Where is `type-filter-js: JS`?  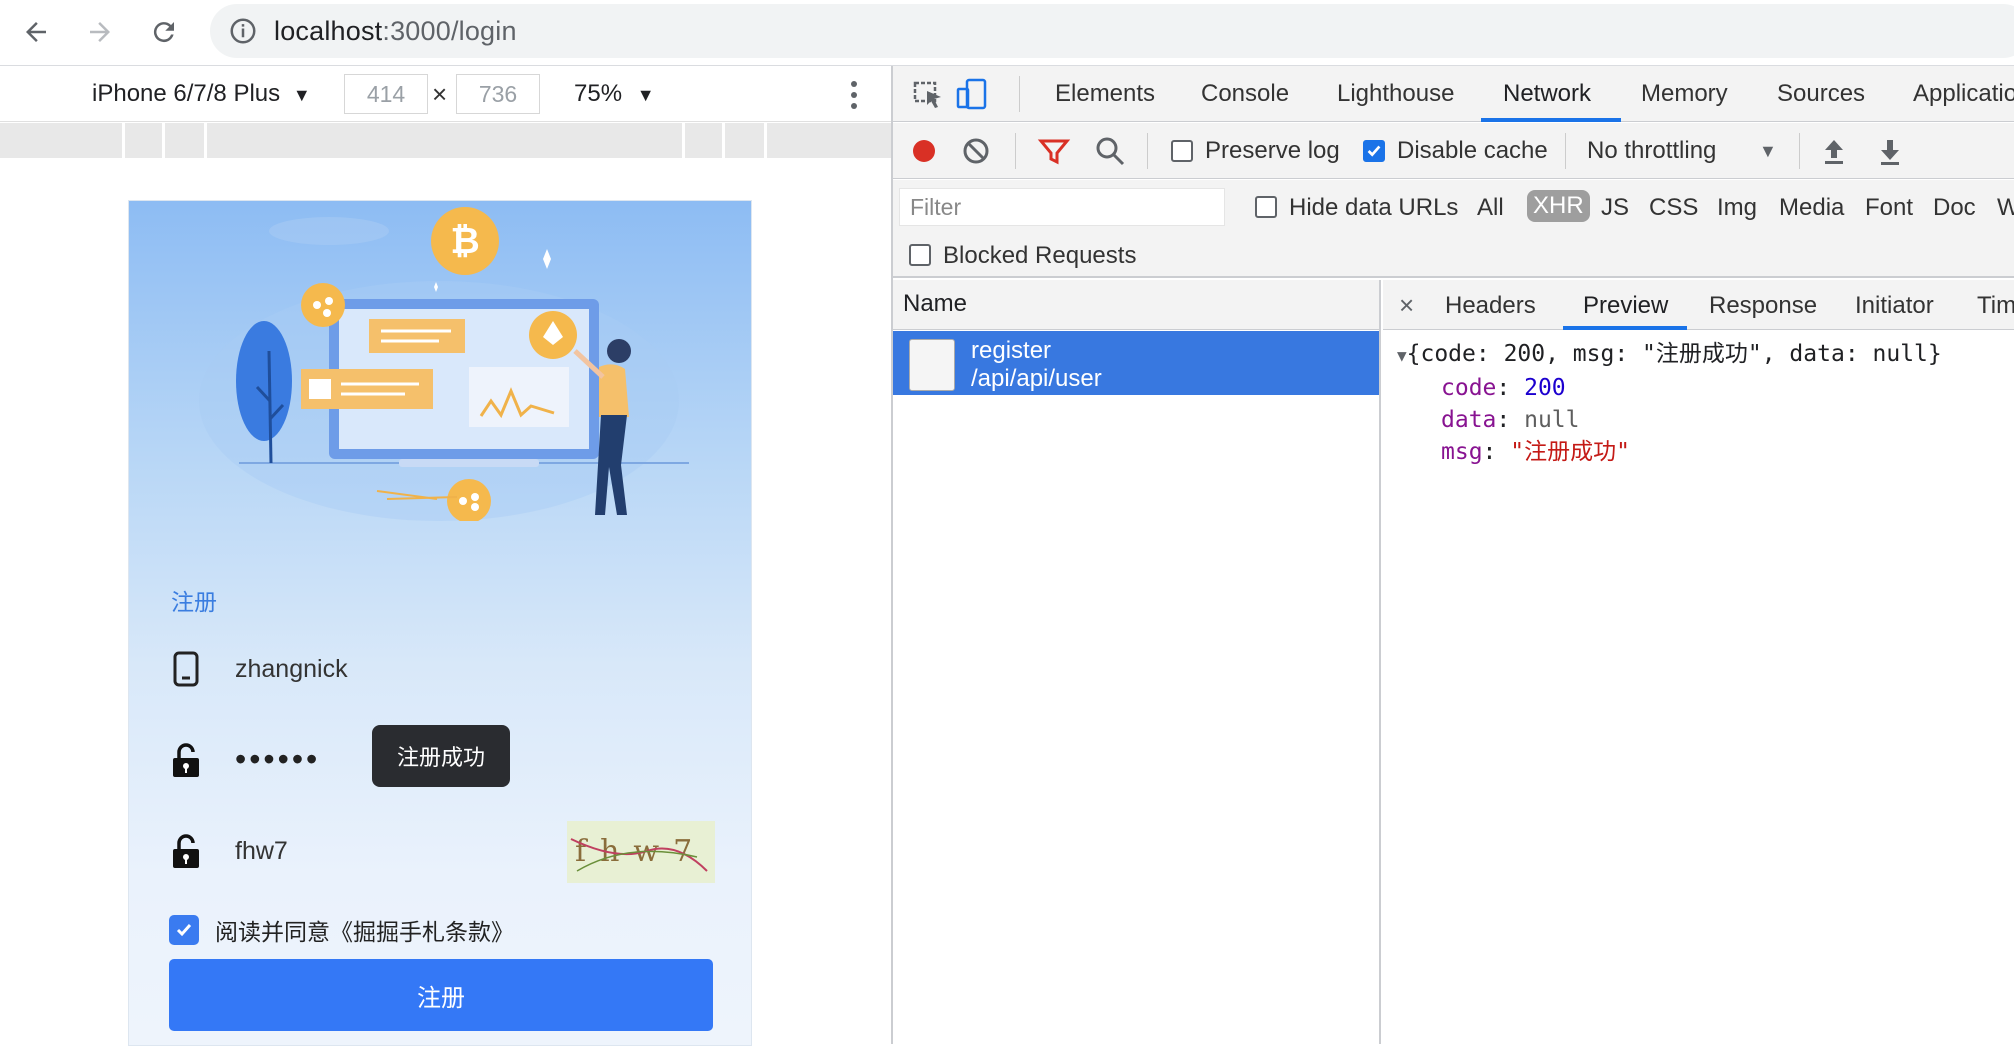 type-filter-js: JS is located at coordinates (1615, 208).